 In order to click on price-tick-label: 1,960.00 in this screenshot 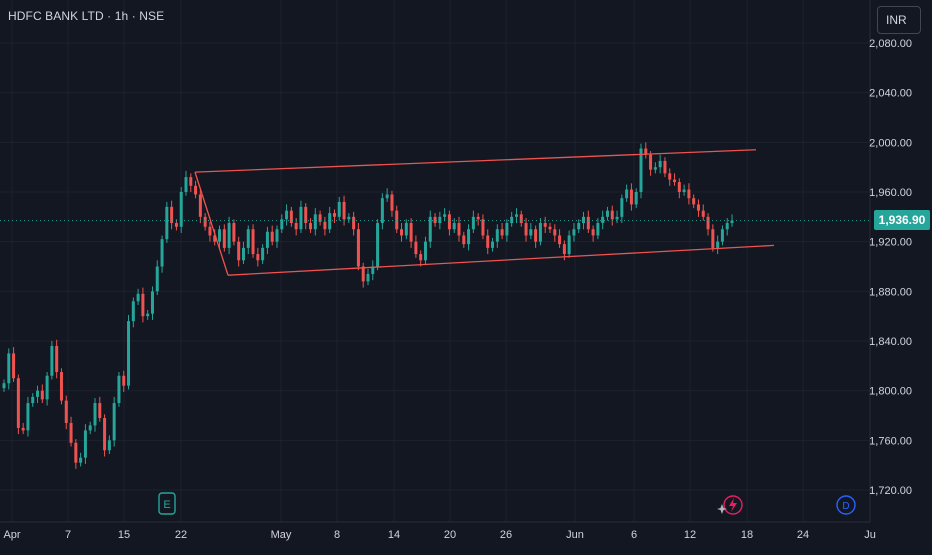, I will do `click(890, 193)`.